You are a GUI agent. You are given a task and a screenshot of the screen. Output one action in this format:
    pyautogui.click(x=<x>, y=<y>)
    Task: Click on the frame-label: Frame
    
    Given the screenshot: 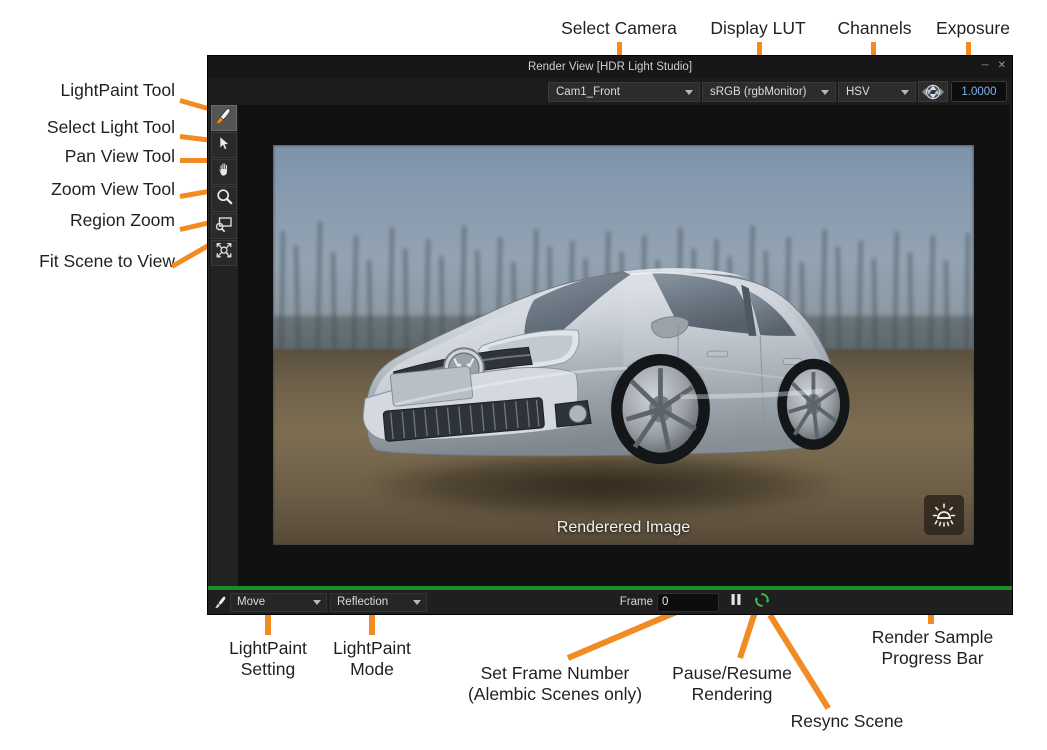 What is the action you would take?
    pyautogui.click(x=636, y=602)
    